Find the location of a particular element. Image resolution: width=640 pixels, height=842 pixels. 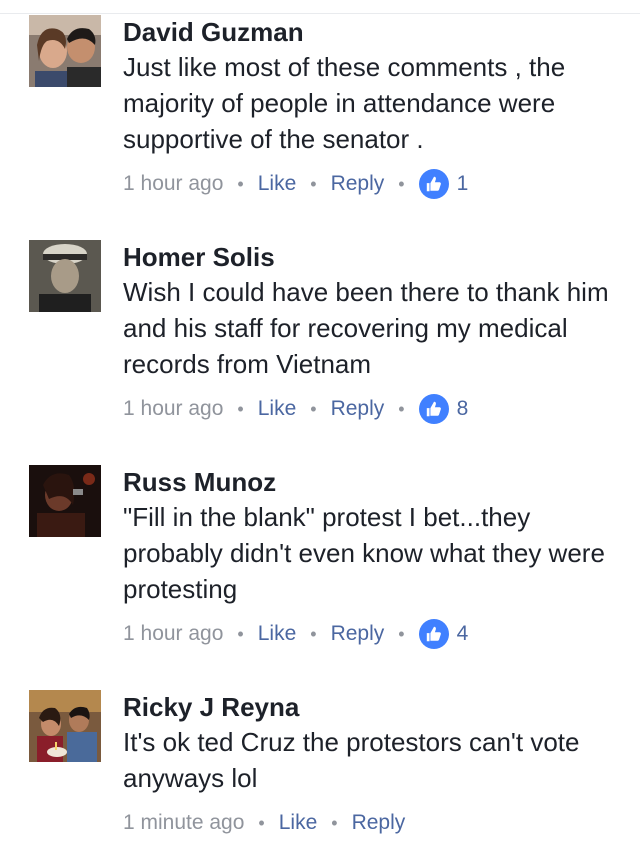

like-count: 4 is located at coordinates (463, 634).